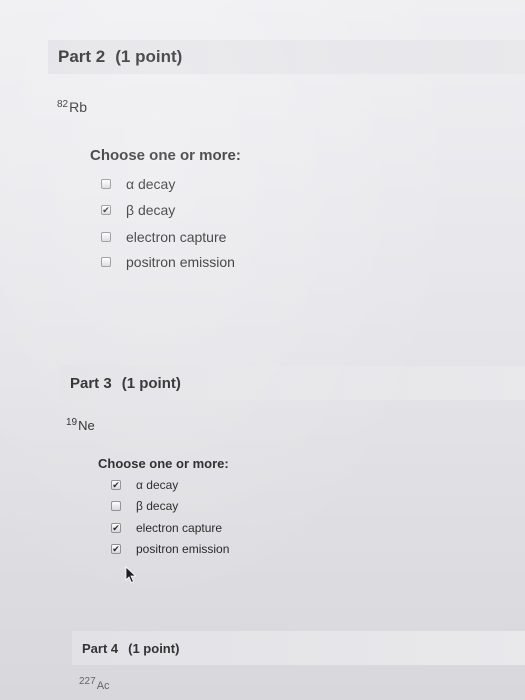 The image size is (525, 700). I want to click on part2-option-electron-capture: electron capture, so click(163, 237).